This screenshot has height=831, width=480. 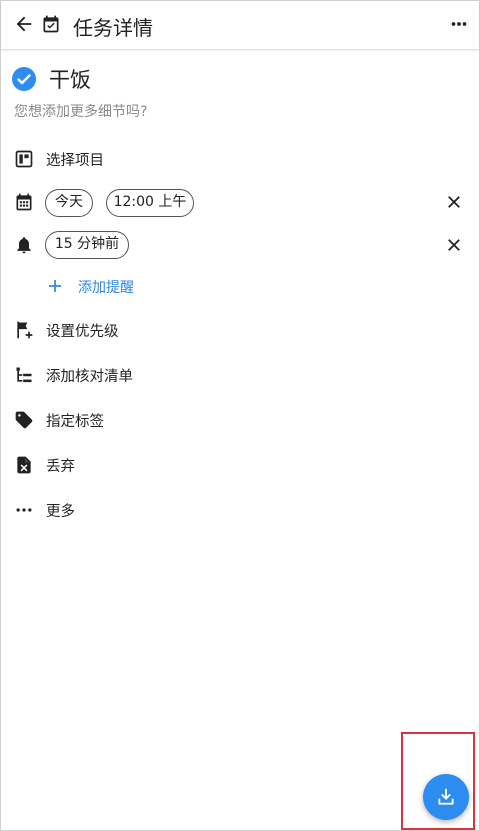 What do you see at coordinates (24, 202) in the screenshot?
I see `calendar-icon` at bounding box center [24, 202].